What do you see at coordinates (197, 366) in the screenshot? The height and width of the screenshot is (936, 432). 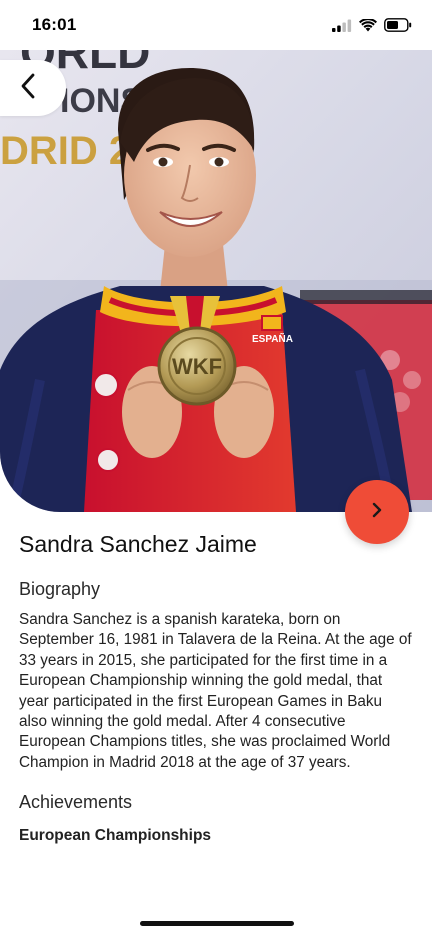 I see `medal-text: WKF` at bounding box center [197, 366].